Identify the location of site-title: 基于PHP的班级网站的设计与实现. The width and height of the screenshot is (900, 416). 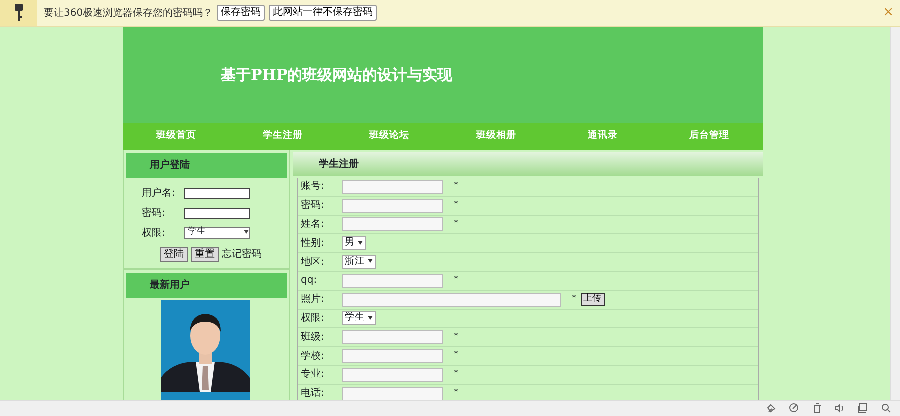
(337, 75).